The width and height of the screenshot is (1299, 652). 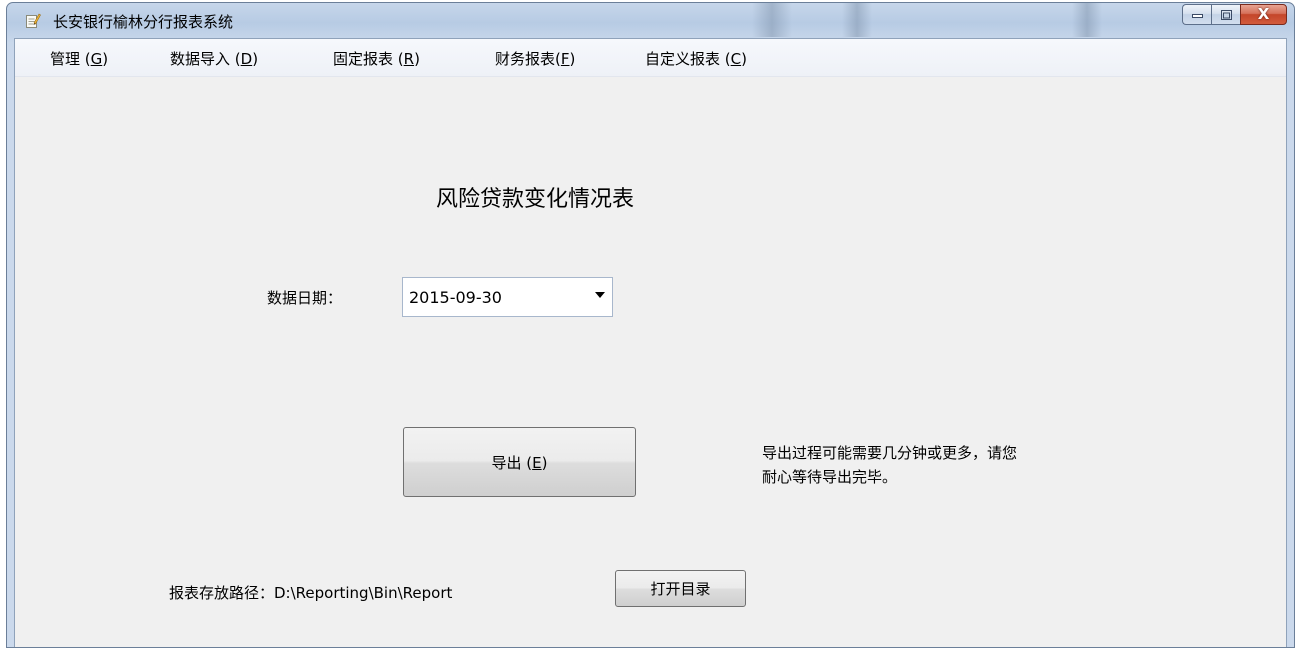 What do you see at coordinates (79, 58) in the screenshot?
I see `menu-manage: 管理 (G)` at bounding box center [79, 58].